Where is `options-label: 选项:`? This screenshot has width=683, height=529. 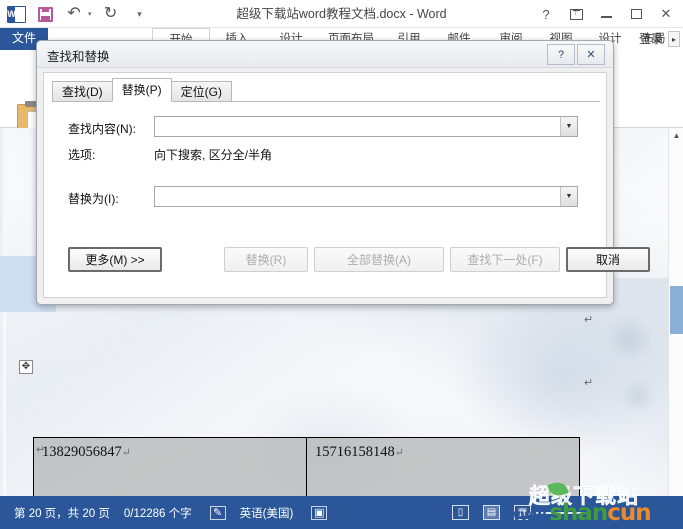 options-label: 选项: is located at coordinates (82, 155).